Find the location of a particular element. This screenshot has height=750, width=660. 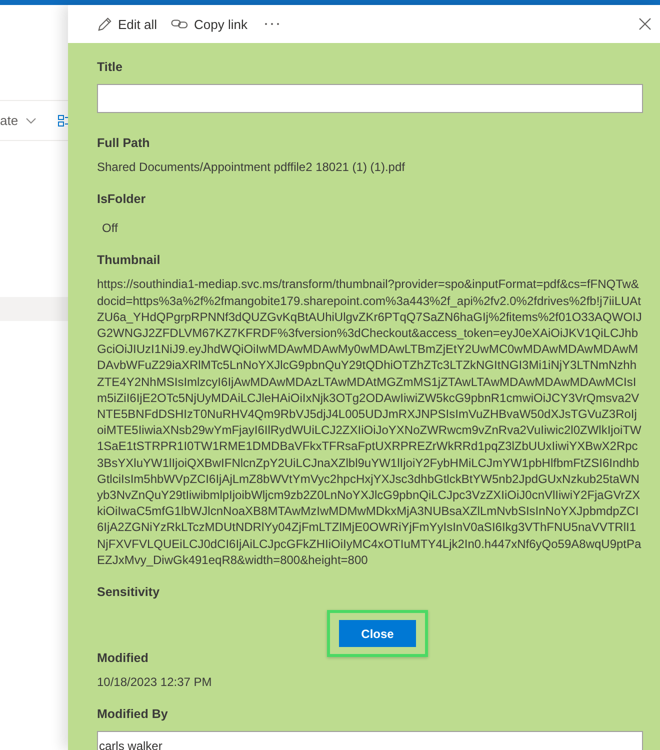

chevron-down-icon is located at coordinates (31, 121).